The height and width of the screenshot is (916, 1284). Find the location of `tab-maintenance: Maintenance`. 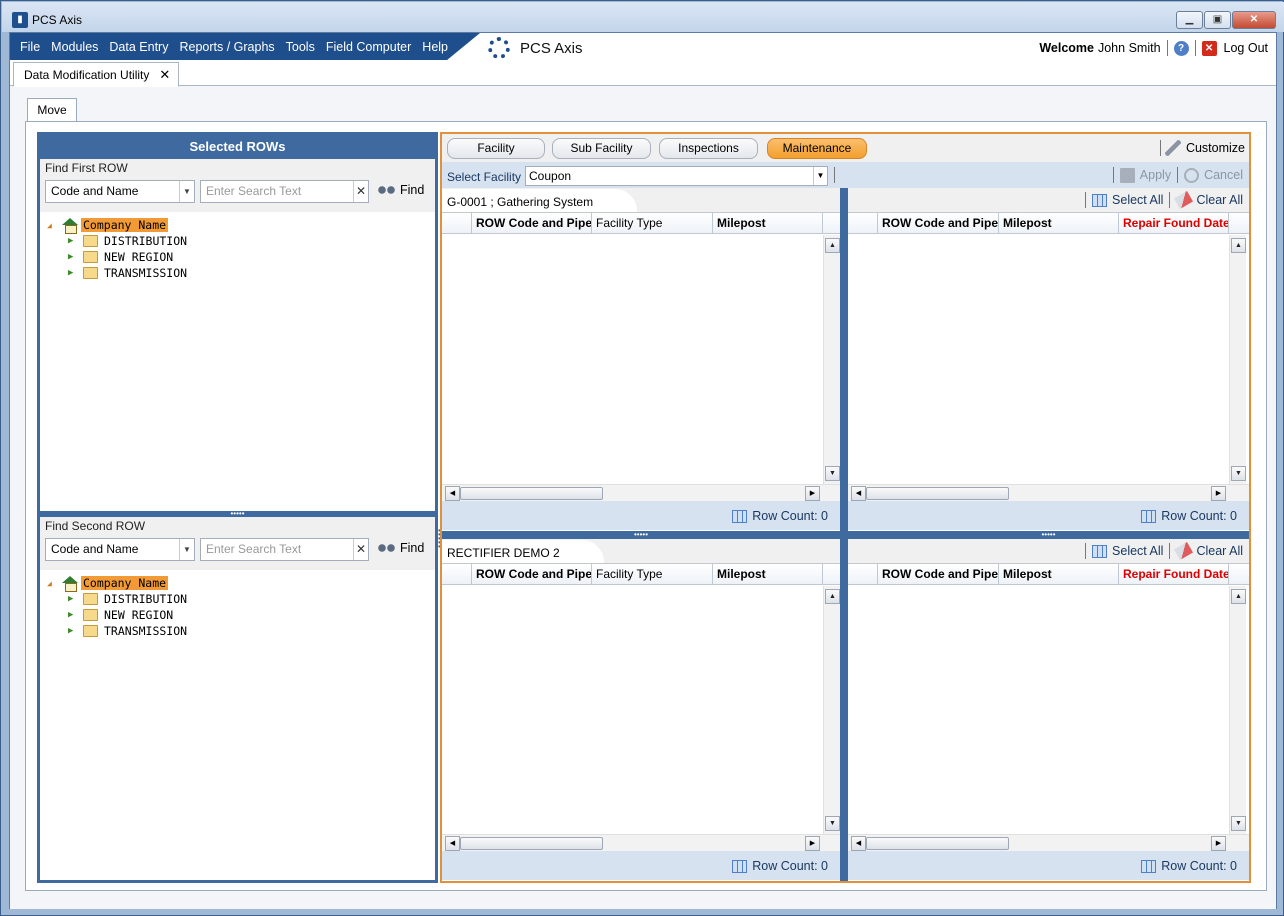

tab-maintenance: Maintenance is located at coordinates (817, 148).